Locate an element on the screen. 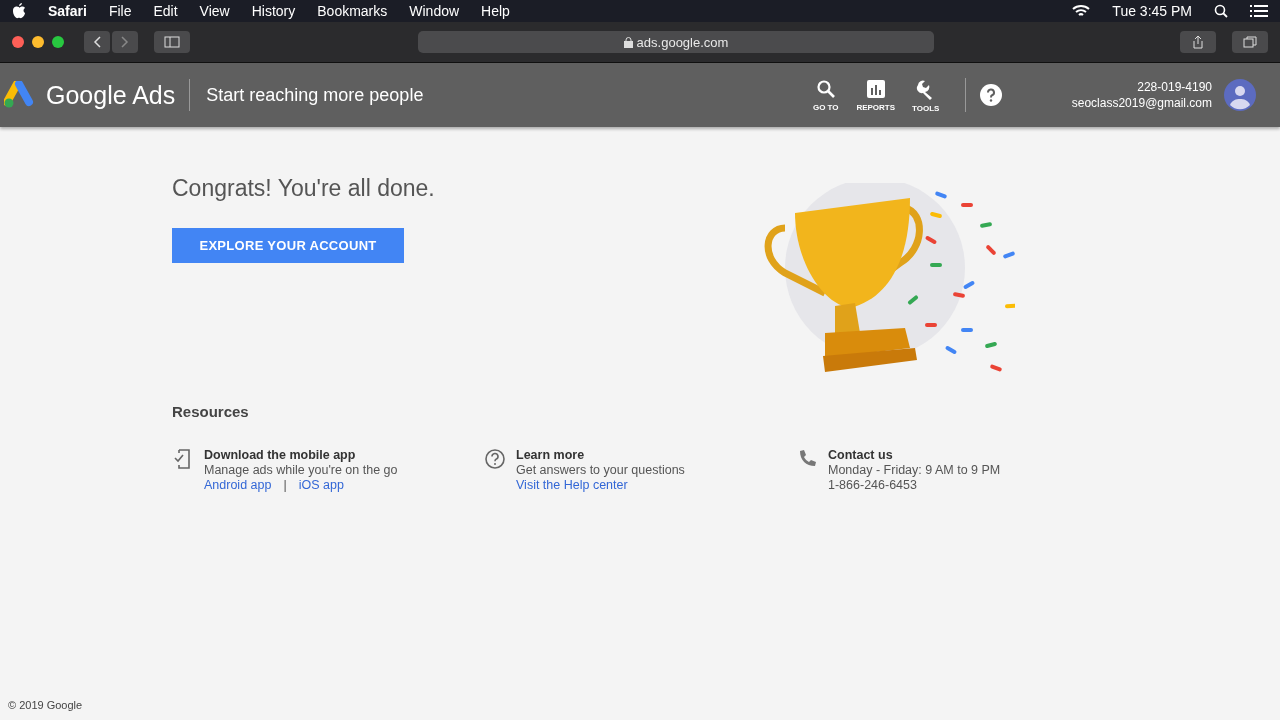 Image resolution: width=1280 pixels, height=720 pixels. resource-text: Manage ads while you're on the go is located at coordinates (301, 470).